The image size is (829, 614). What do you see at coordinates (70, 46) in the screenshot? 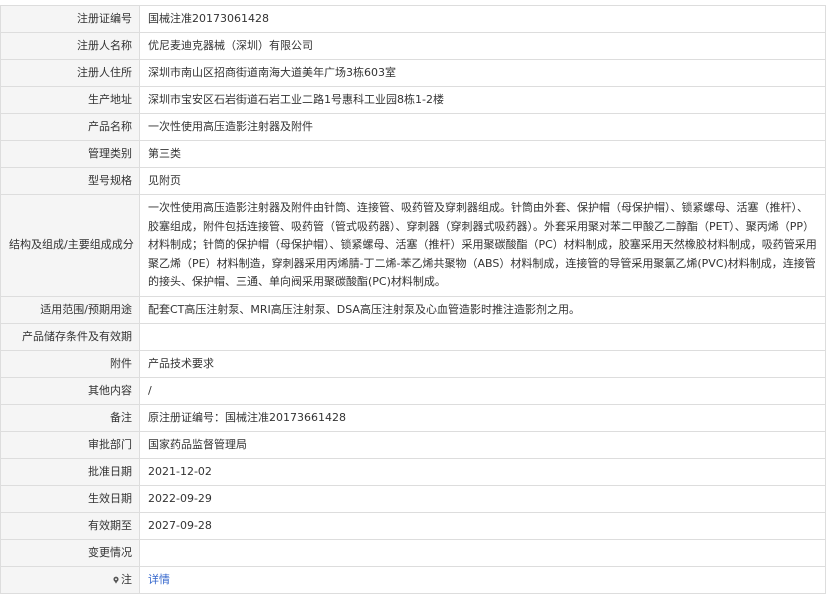
I see `row-label: 注册人名称` at bounding box center [70, 46].